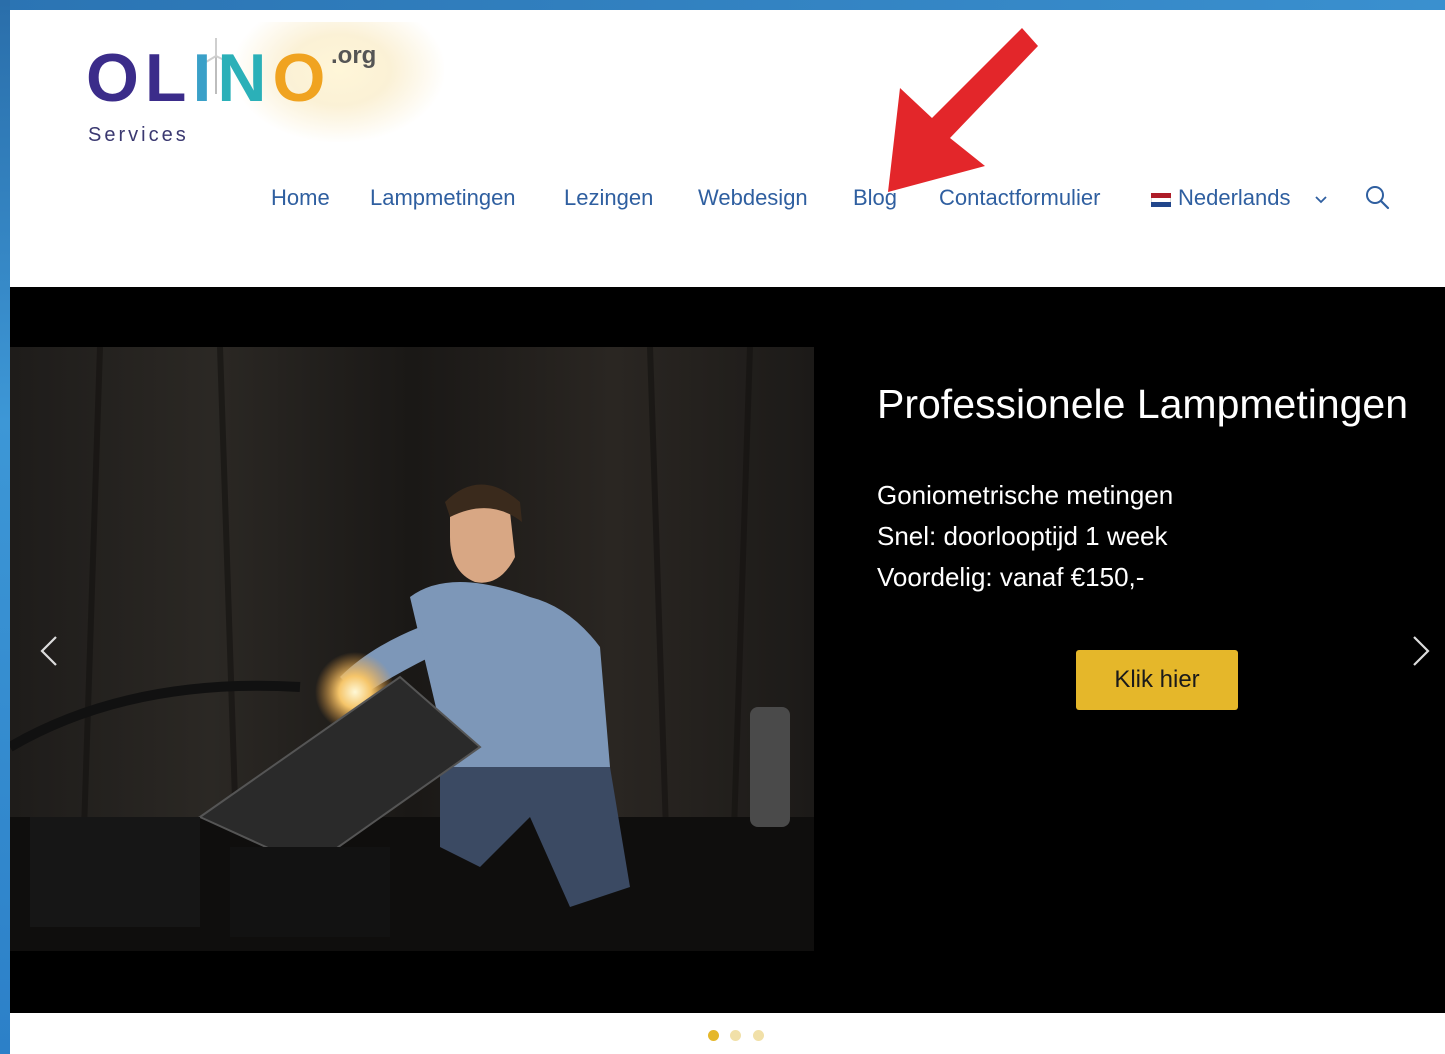 The height and width of the screenshot is (1054, 1445). I want to click on nav-lezingen: Lezingen, so click(608, 198).